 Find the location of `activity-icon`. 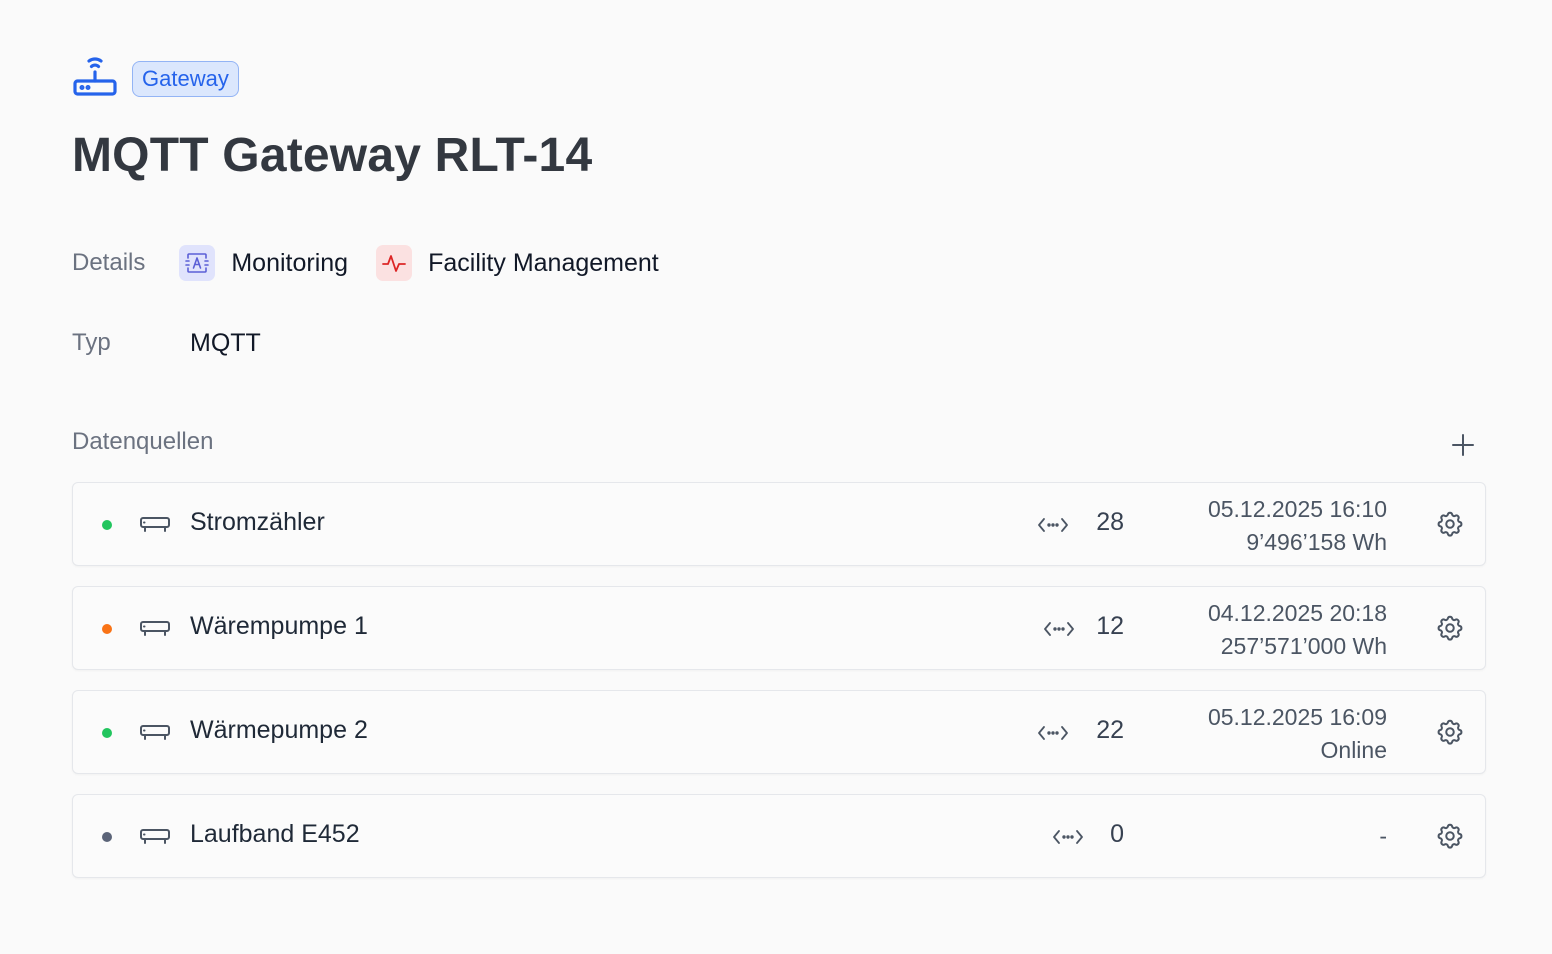

activity-icon is located at coordinates (394, 263).